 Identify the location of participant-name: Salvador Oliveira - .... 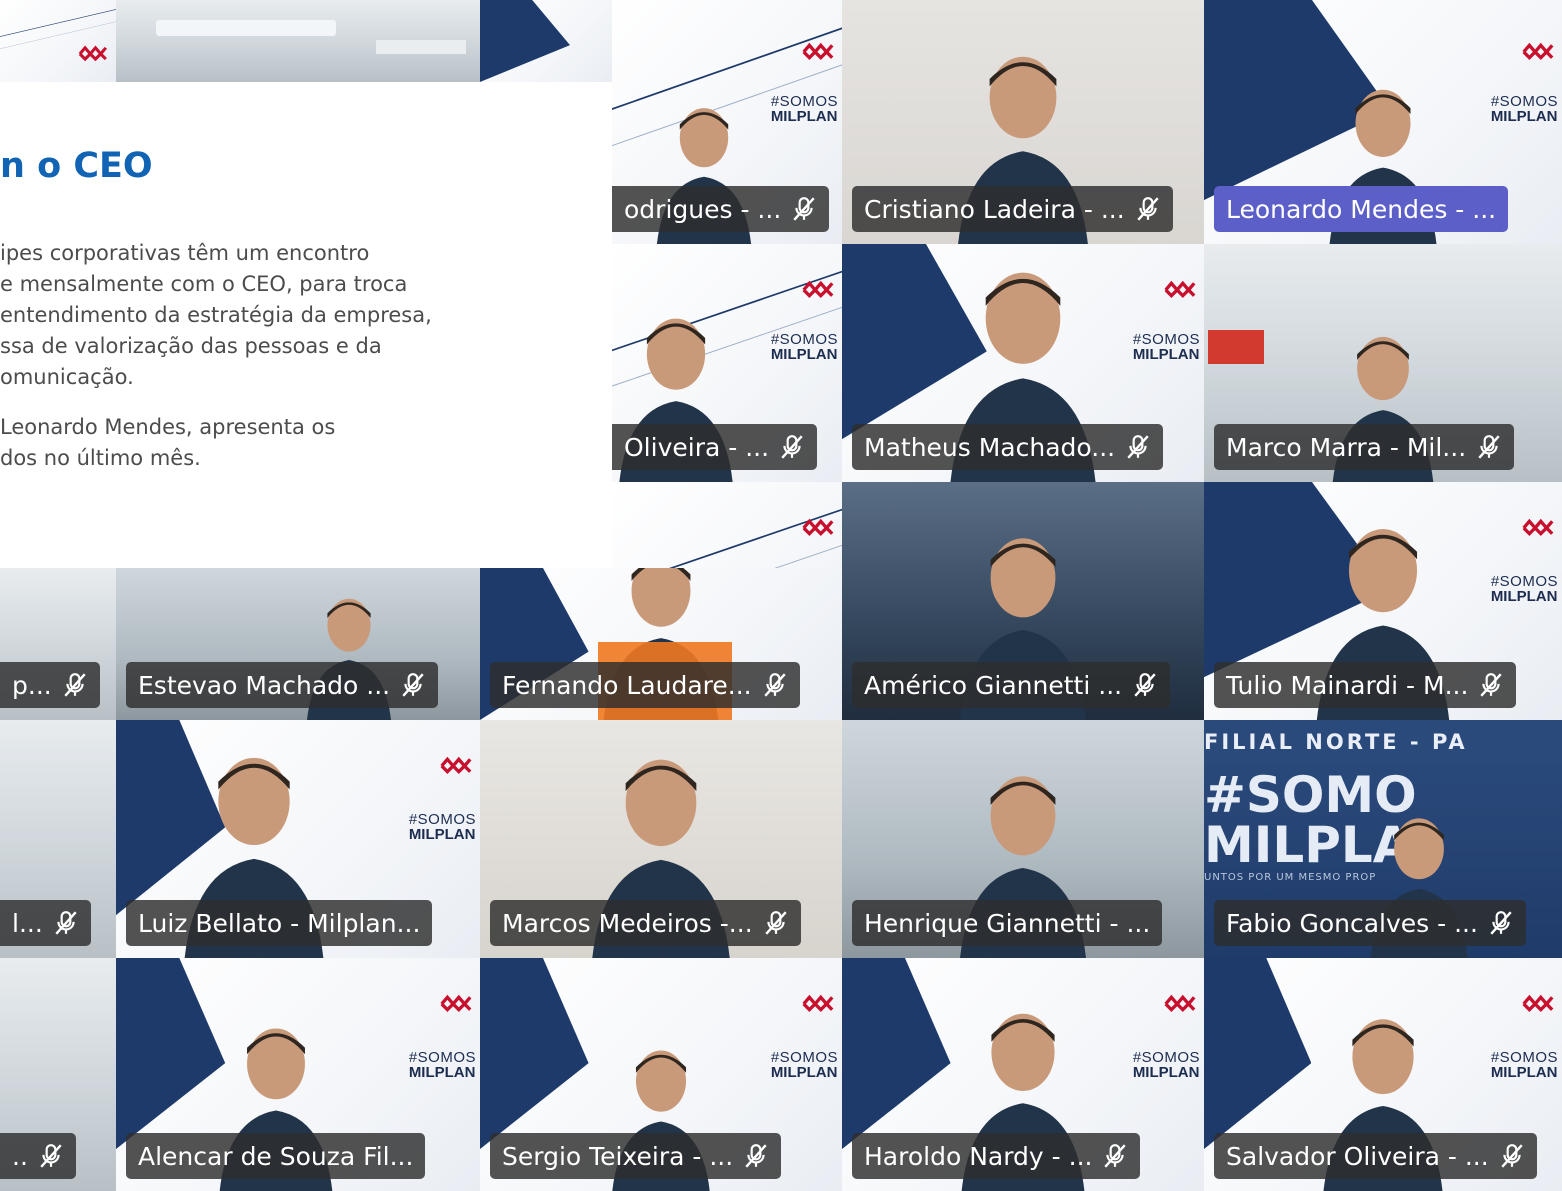
(1357, 1156).